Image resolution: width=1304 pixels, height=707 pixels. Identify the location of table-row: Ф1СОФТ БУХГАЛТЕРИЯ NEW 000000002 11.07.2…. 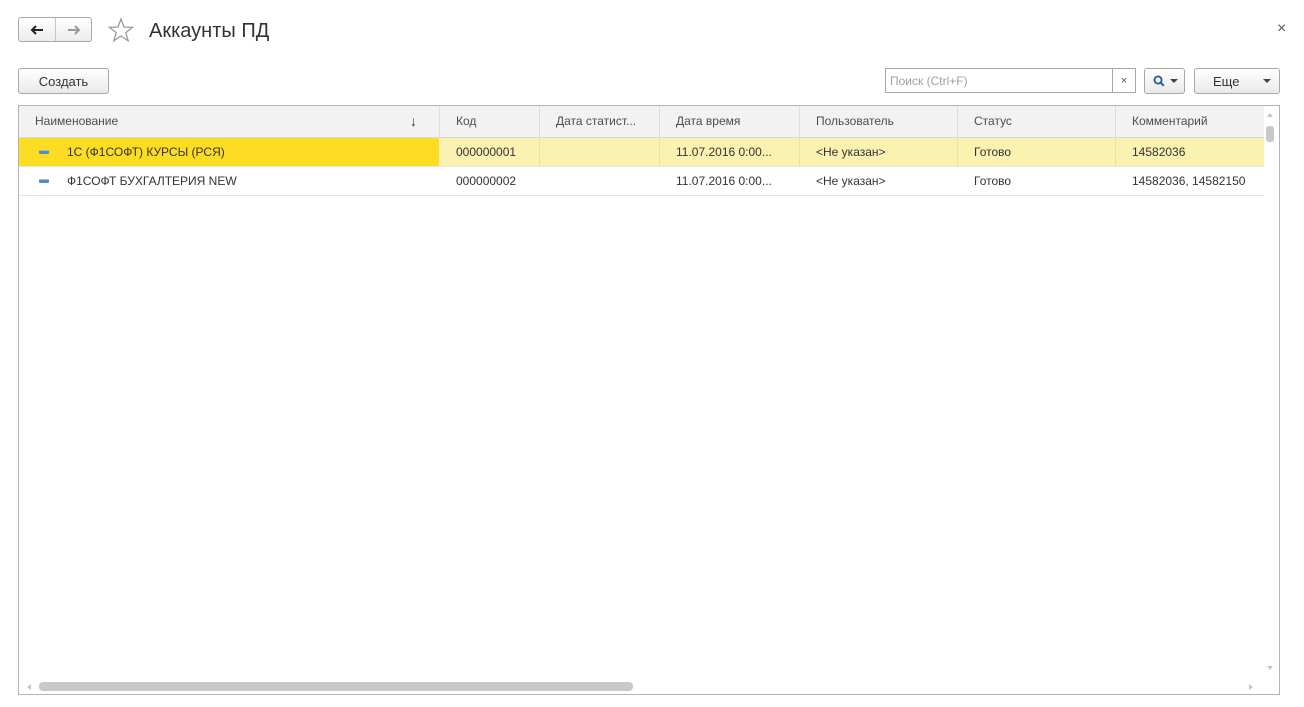
(641, 181).